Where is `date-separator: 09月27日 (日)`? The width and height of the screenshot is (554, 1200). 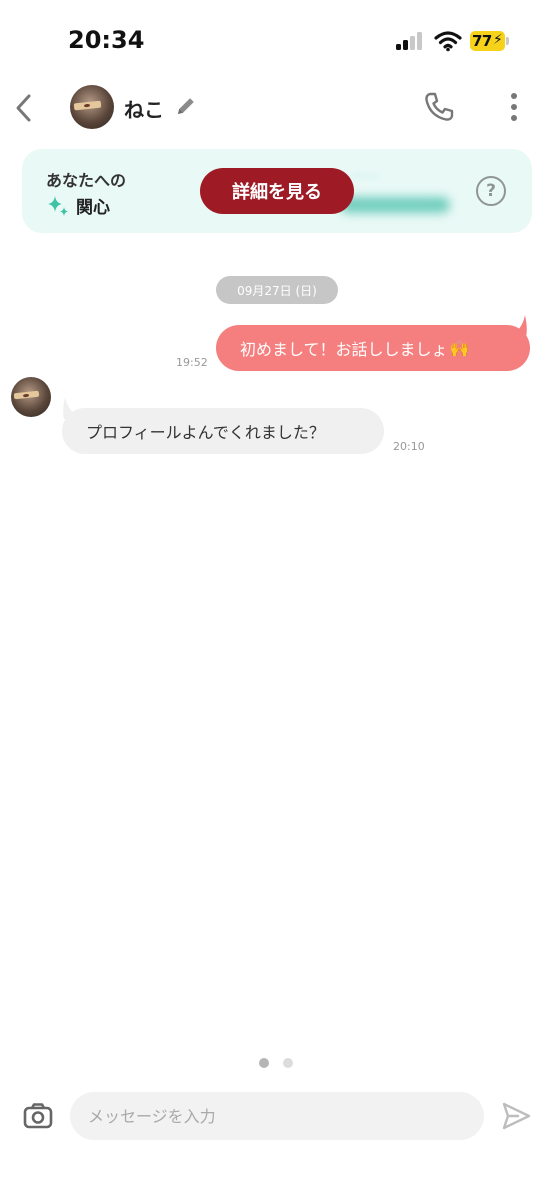 date-separator: 09月27日 (日) is located at coordinates (277, 290).